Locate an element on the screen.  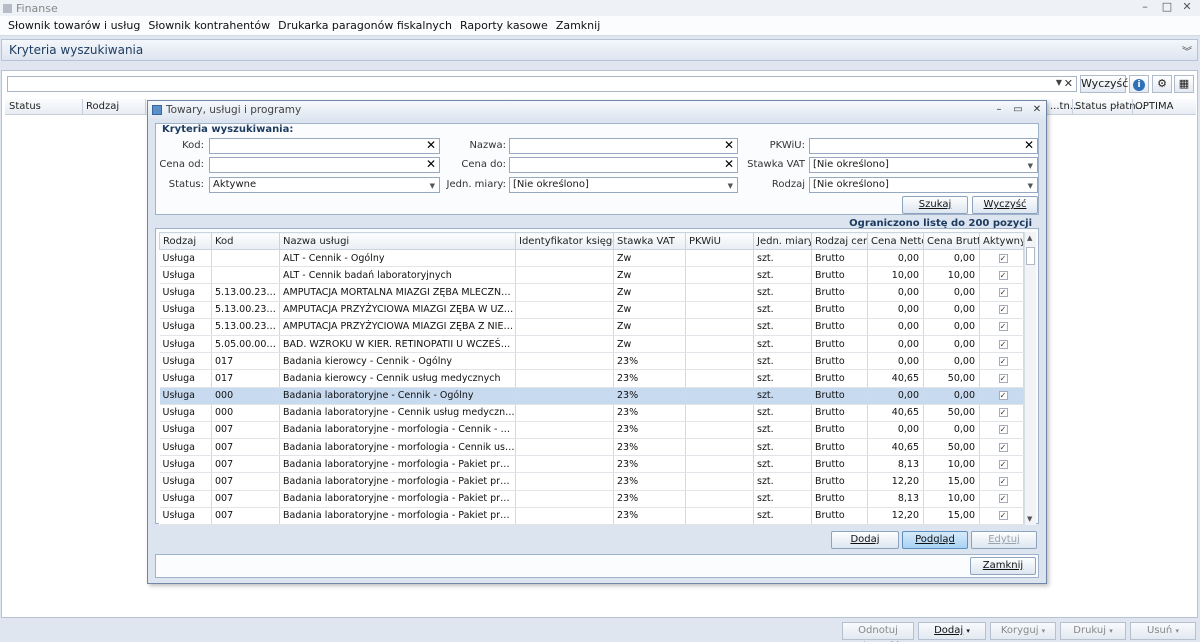
chevron-down-icon: ︾ is located at coordinates (1187, 50).